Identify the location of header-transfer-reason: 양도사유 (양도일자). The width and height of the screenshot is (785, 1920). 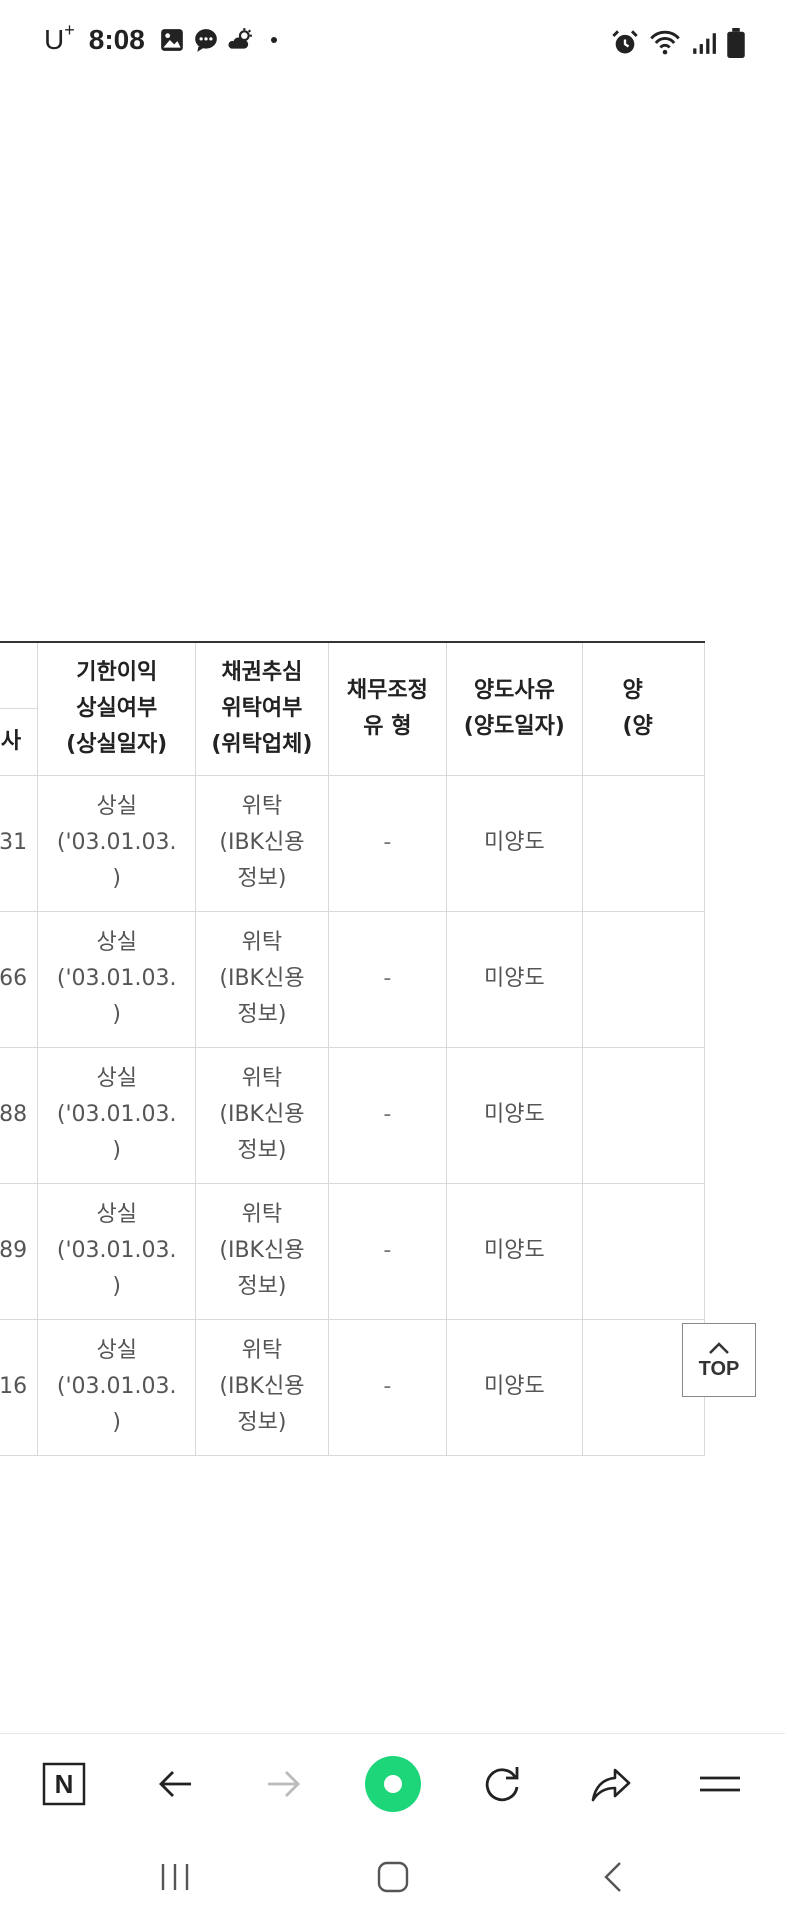
(514, 708).